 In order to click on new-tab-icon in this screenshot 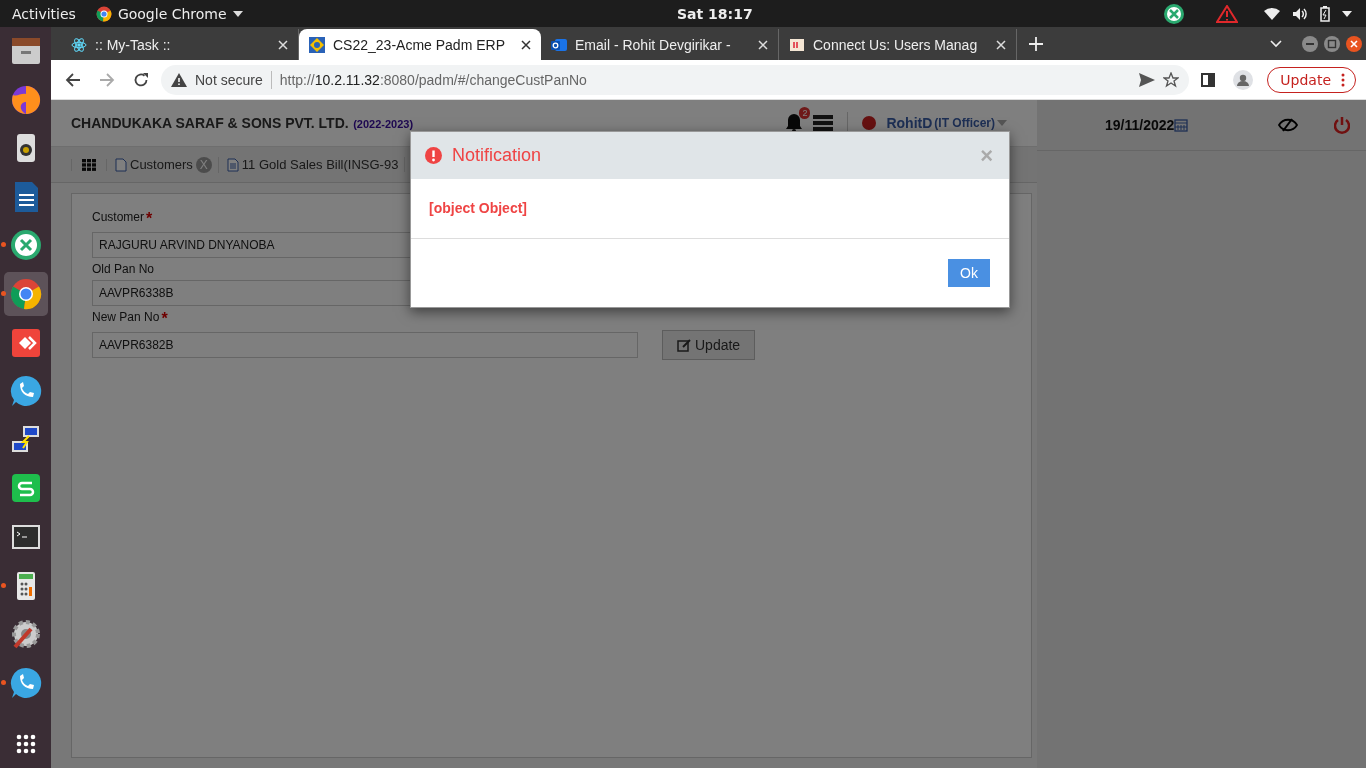, I will do `click(1036, 44)`.